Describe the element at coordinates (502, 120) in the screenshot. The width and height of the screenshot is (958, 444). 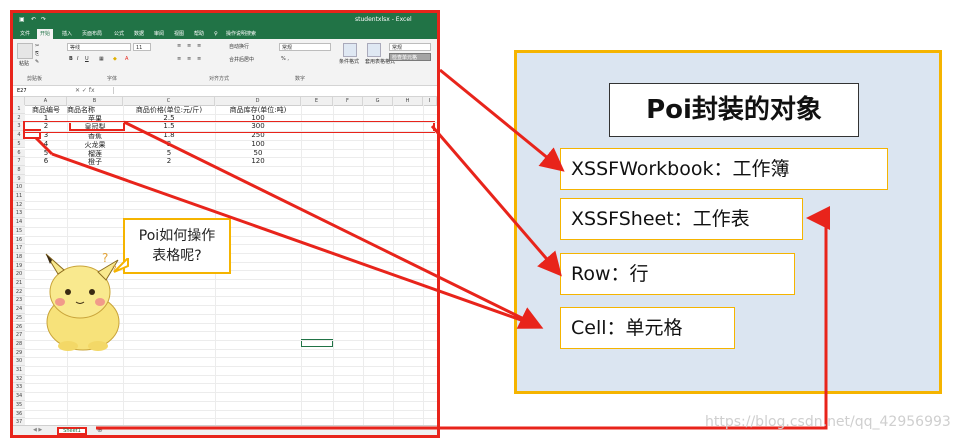
I see `arrow-workbook` at that location.